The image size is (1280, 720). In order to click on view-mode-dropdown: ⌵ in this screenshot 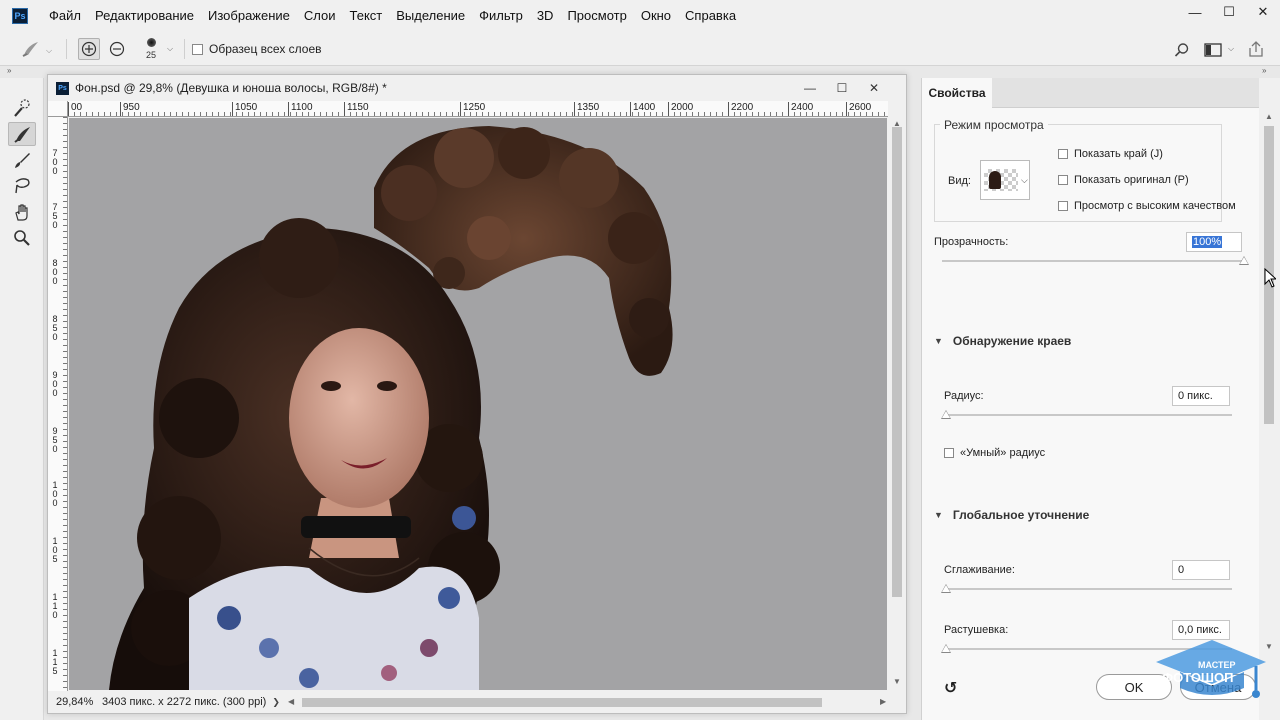, I will do `click(1005, 180)`.